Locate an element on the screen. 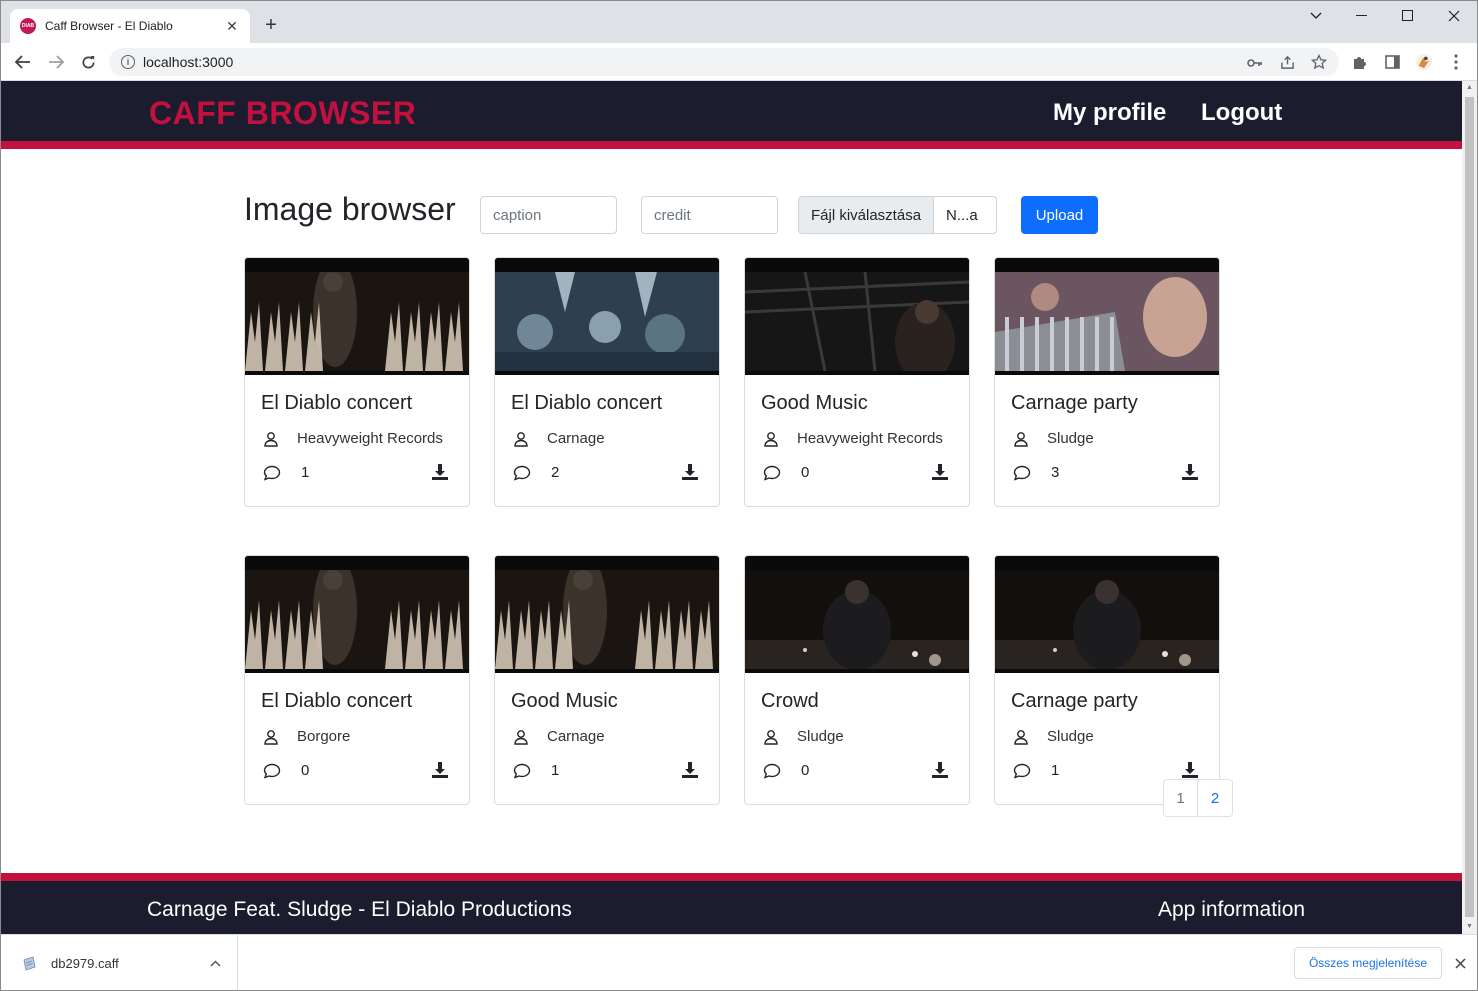  page-title: Image browser is located at coordinates (350, 209).